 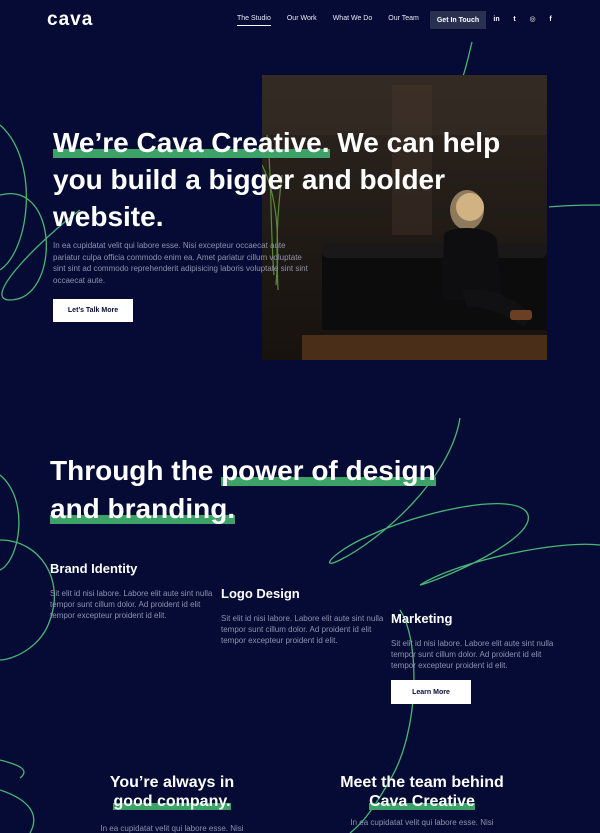 What do you see at coordinates (422, 792) in the screenshot?
I see `meet-the-team-title: Meet the team behind Cava Creative` at bounding box center [422, 792].